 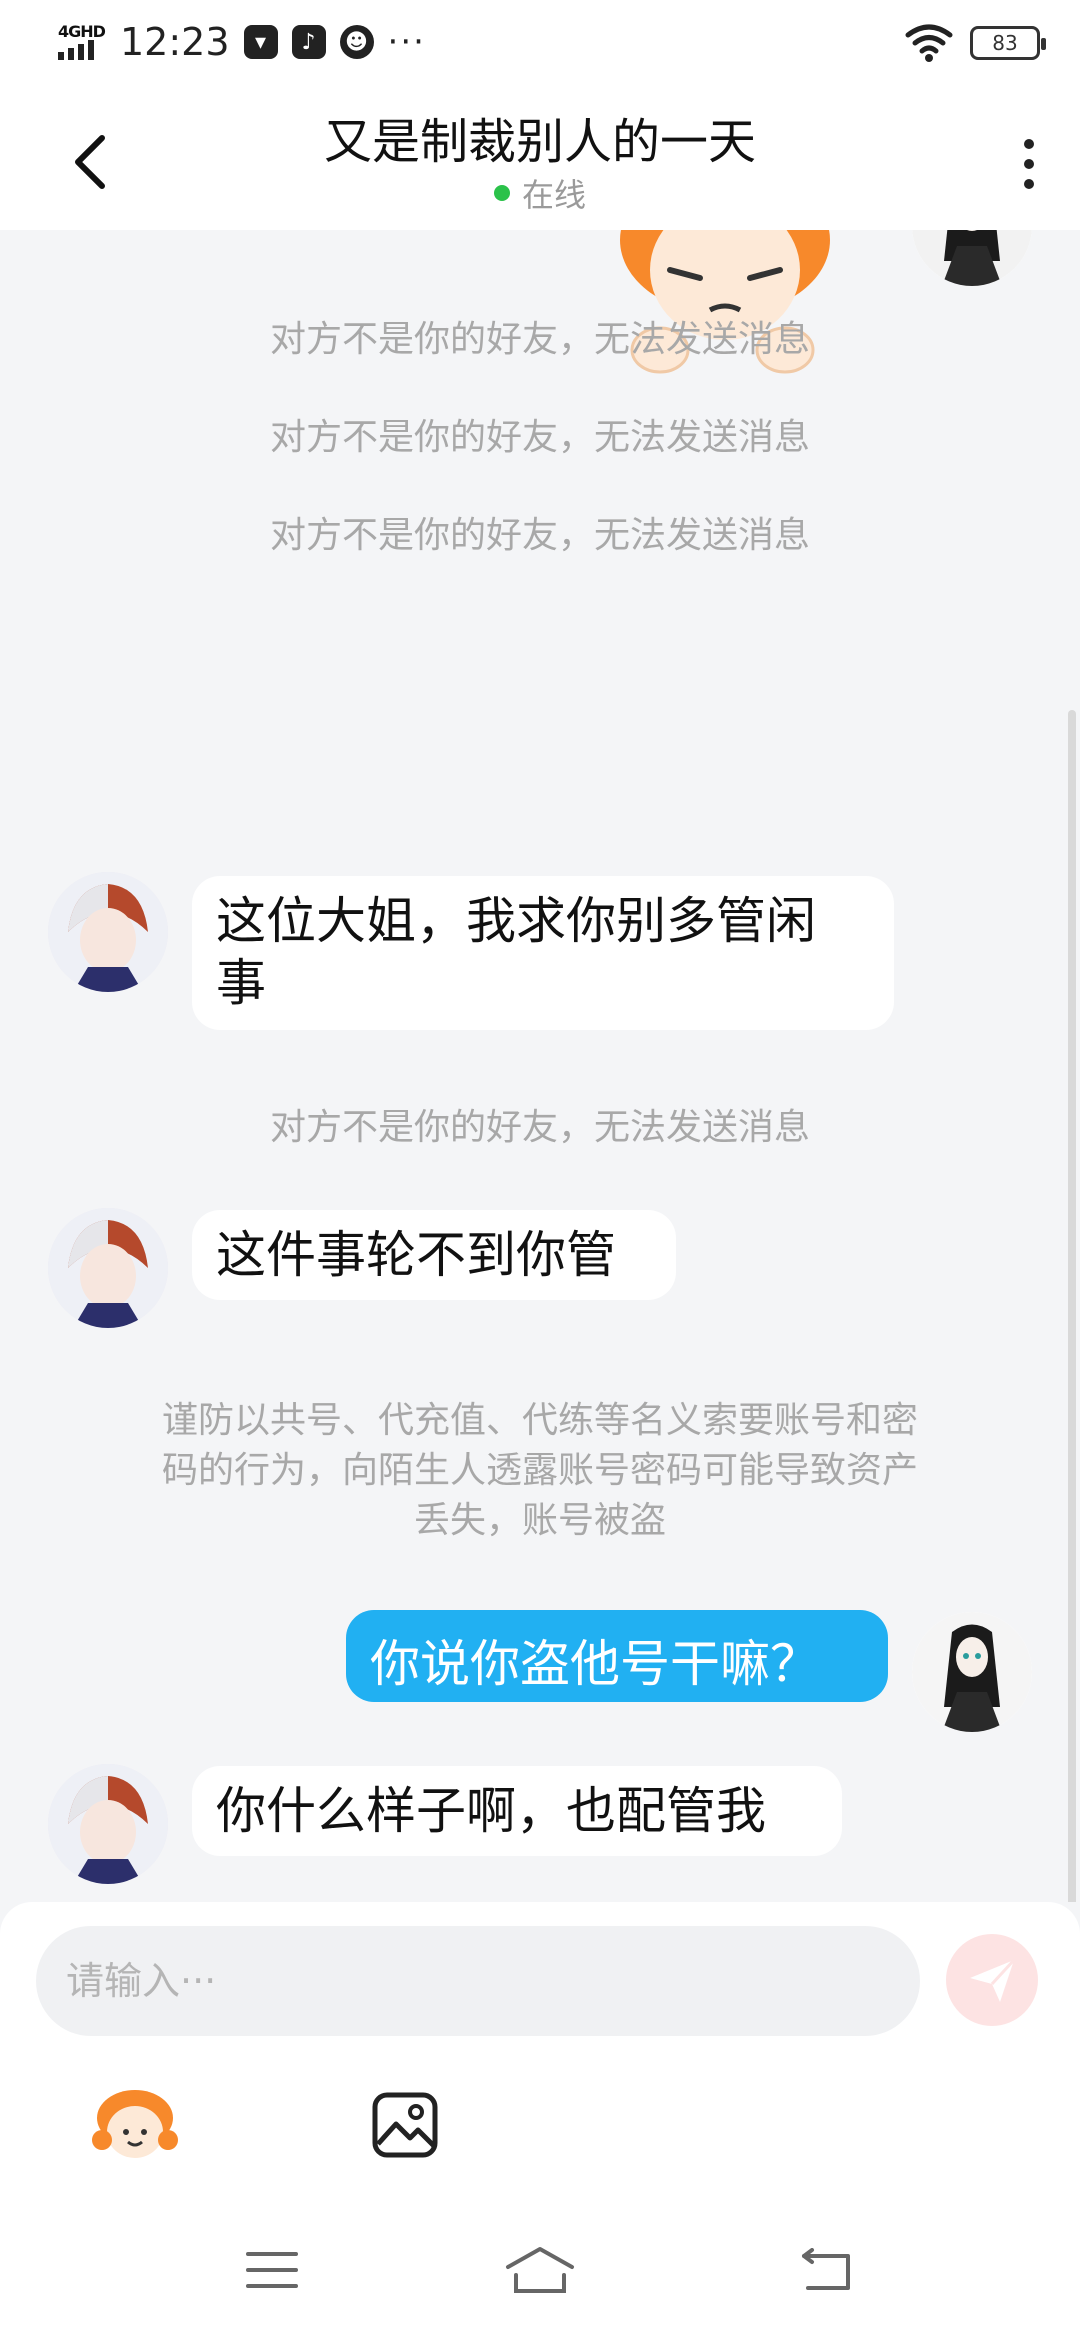 I want to click on home-nav-button, so click(x=540, y=2270).